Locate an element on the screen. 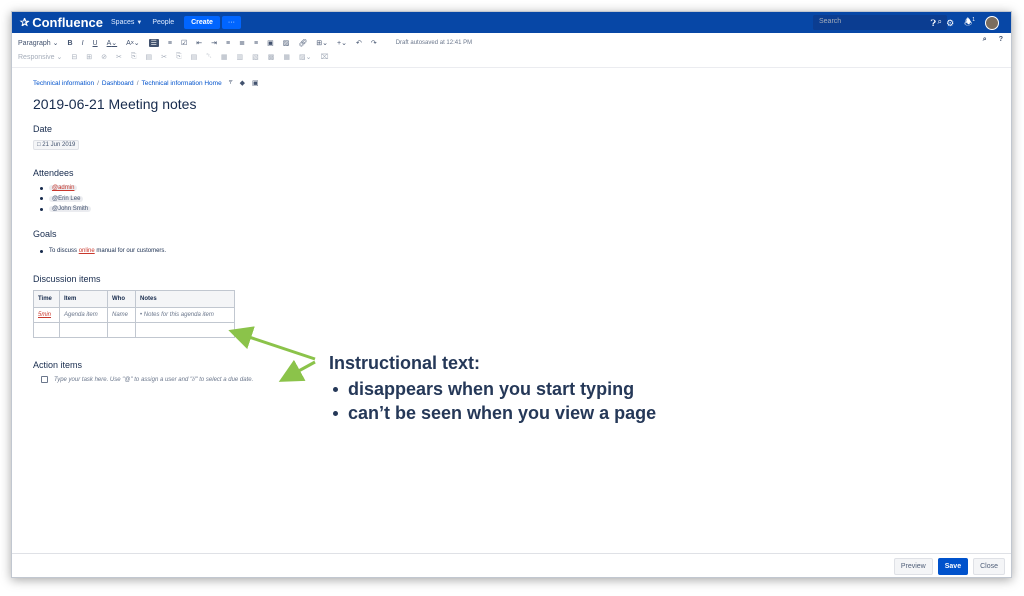  annotation-arrows is located at coordinates (272, 354).